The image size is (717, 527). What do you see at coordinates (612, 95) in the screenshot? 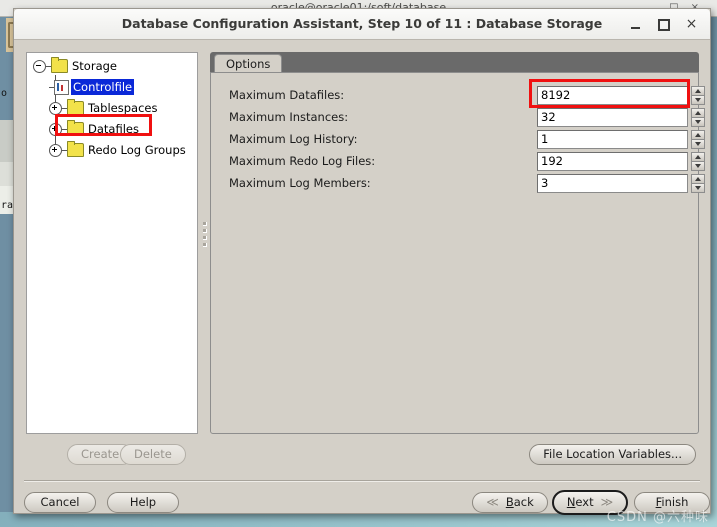
I see `maximum-datafiles-input` at bounding box center [612, 95].